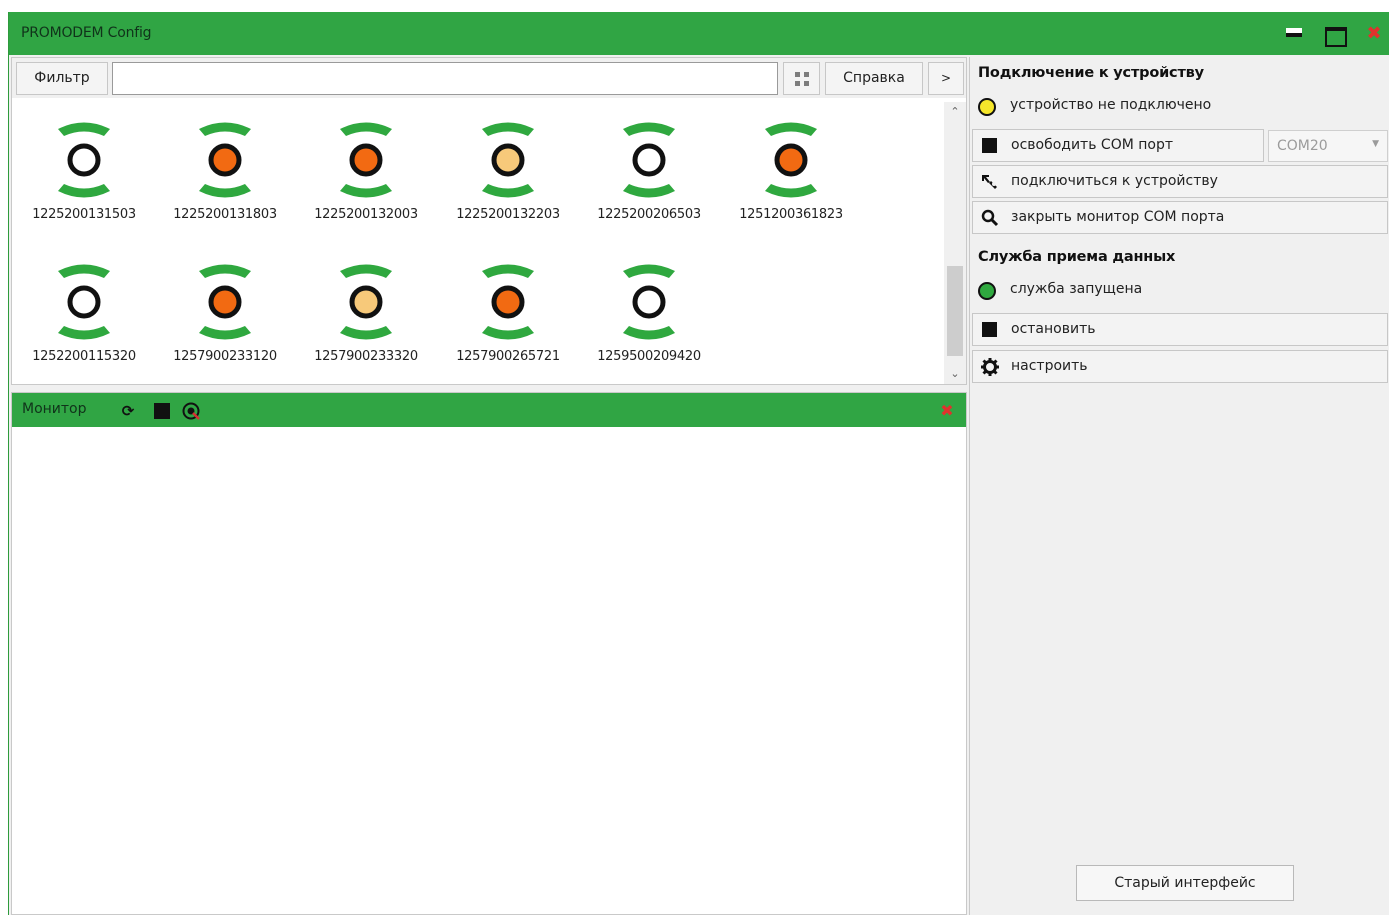 The image size is (1389, 915). I want to click on device-item: 1225200131803, so click(225, 161).